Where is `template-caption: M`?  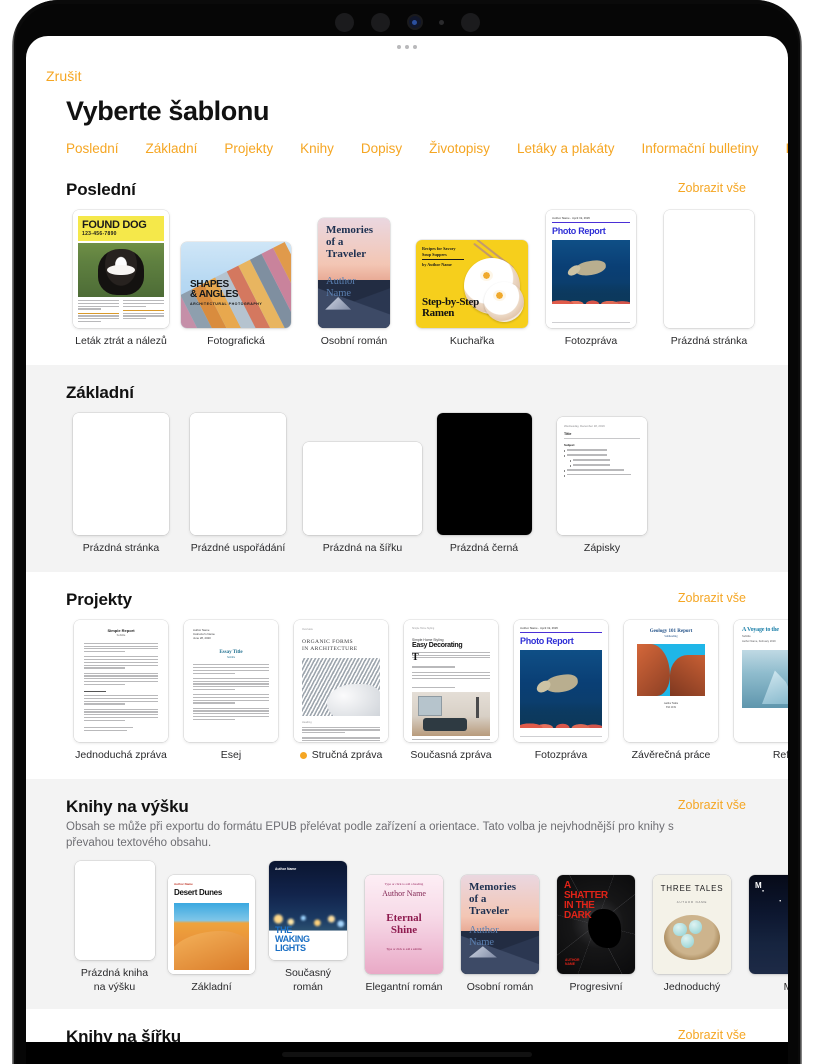 template-caption: M is located at coordinates (786, 988).